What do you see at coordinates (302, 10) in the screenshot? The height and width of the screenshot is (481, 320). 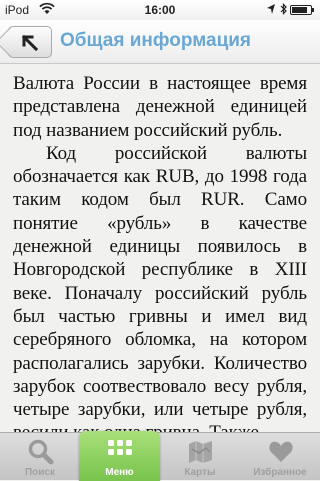 I see `battery-icon` at bounding box center [302, 10].